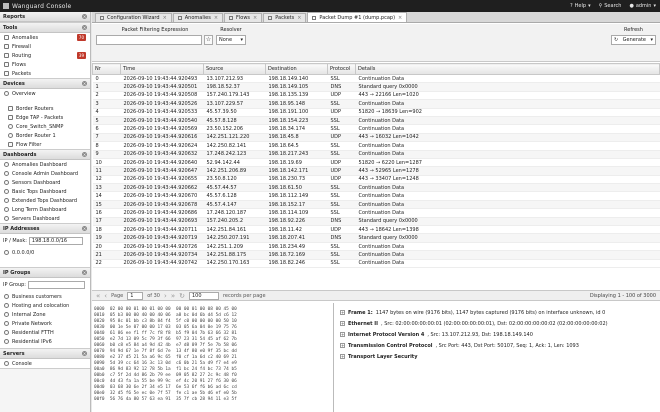 This screenshot has width=660, height=412. What do you see at coordinates (498, 356) in the screenshot?
I see `tree-node: + Transport Layer Security` at bounding box center [498, 356].